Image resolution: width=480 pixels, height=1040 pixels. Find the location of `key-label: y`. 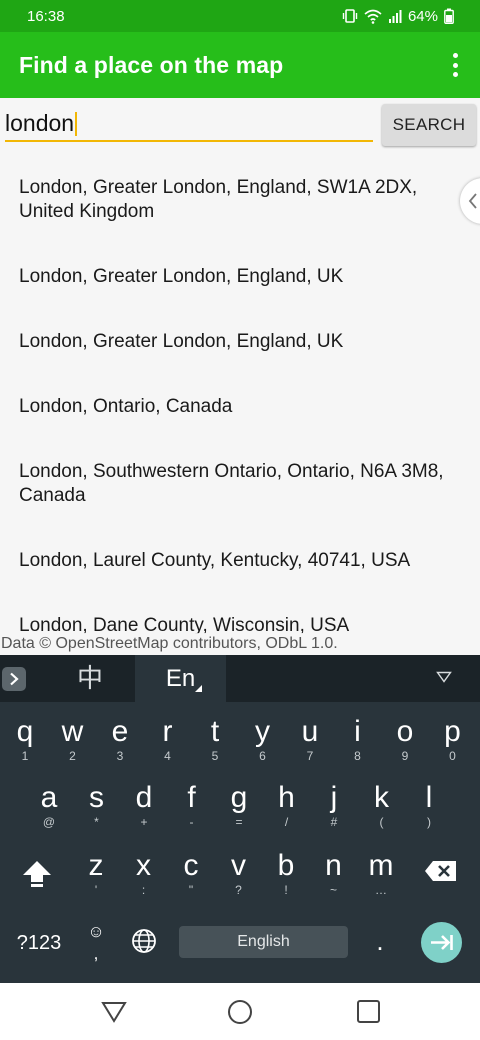

key-label: y is located at coordinates (262, 731).